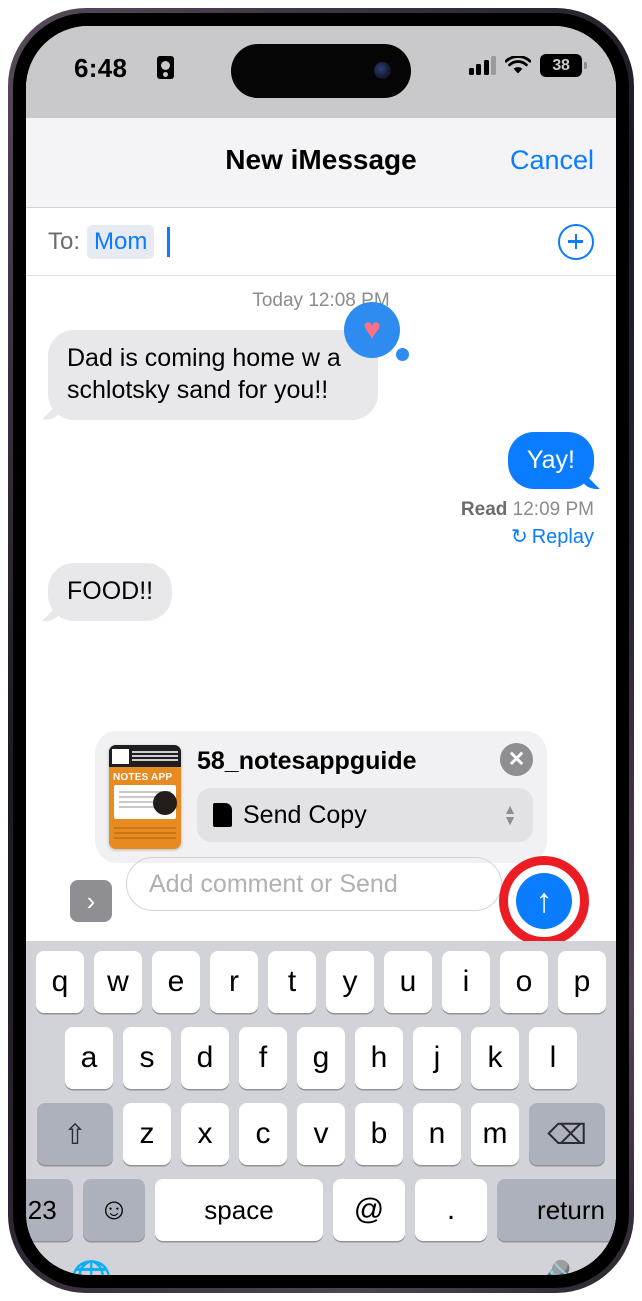  I want to click on key-k: k, so click(495, 1058).